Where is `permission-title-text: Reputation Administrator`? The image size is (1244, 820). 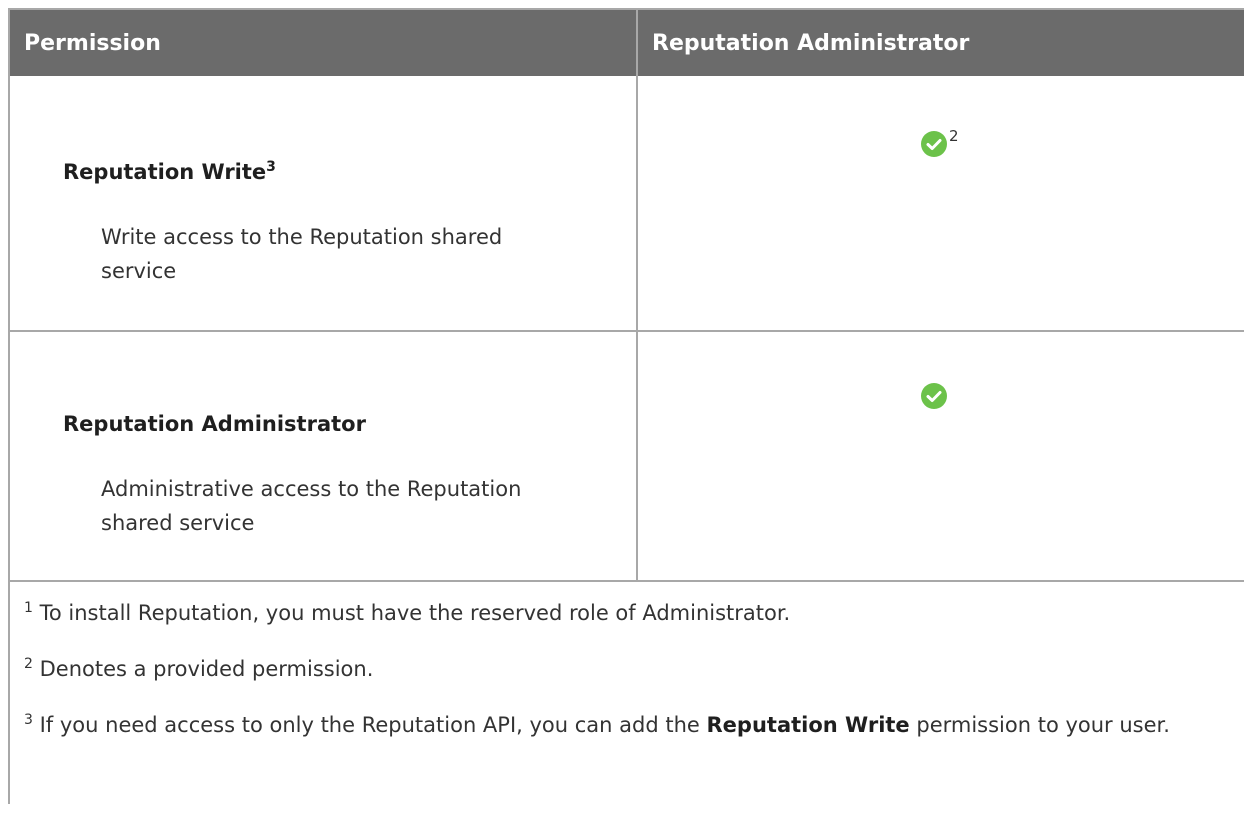 permission-title-text: Reputation Administrator is located at coordinates (214, 424).